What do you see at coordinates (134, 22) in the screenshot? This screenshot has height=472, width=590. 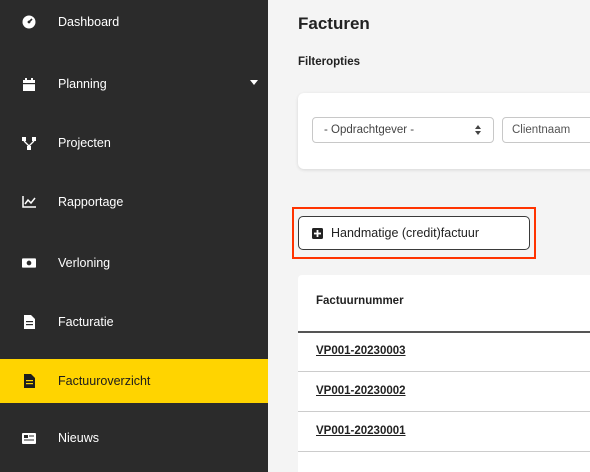 I see `sidebar-item-dashboard: Dashboard` at bounding box center [134, 22].